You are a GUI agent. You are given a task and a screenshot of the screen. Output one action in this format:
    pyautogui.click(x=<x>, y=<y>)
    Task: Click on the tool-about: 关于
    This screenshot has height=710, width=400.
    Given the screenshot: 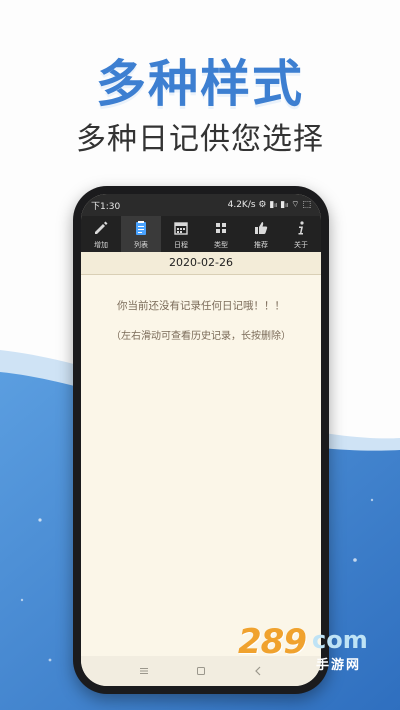 What is the action you would take?
    pyautogui.click(x=301, y=234)
    